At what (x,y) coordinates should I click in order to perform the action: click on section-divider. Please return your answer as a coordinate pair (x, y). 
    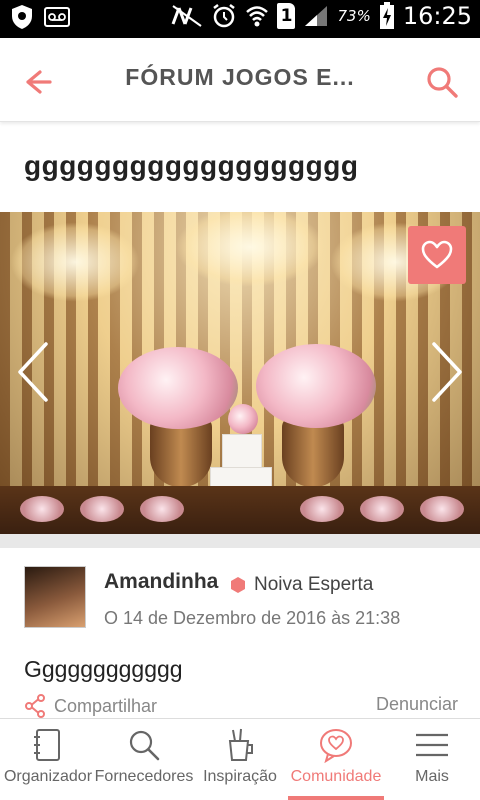
    Looking at the image, I should click on (240, 541).